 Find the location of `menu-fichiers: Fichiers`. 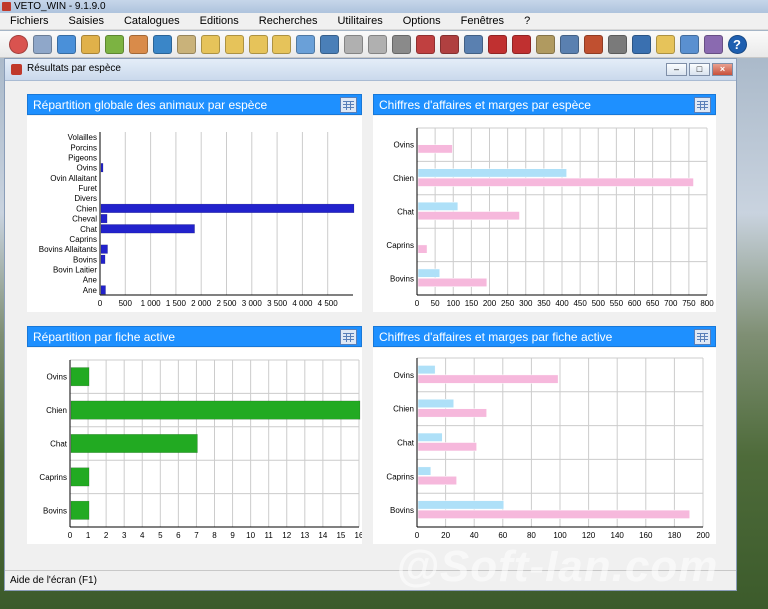

menu-fichiers: Fichiers is located at coordinates (29, 21).